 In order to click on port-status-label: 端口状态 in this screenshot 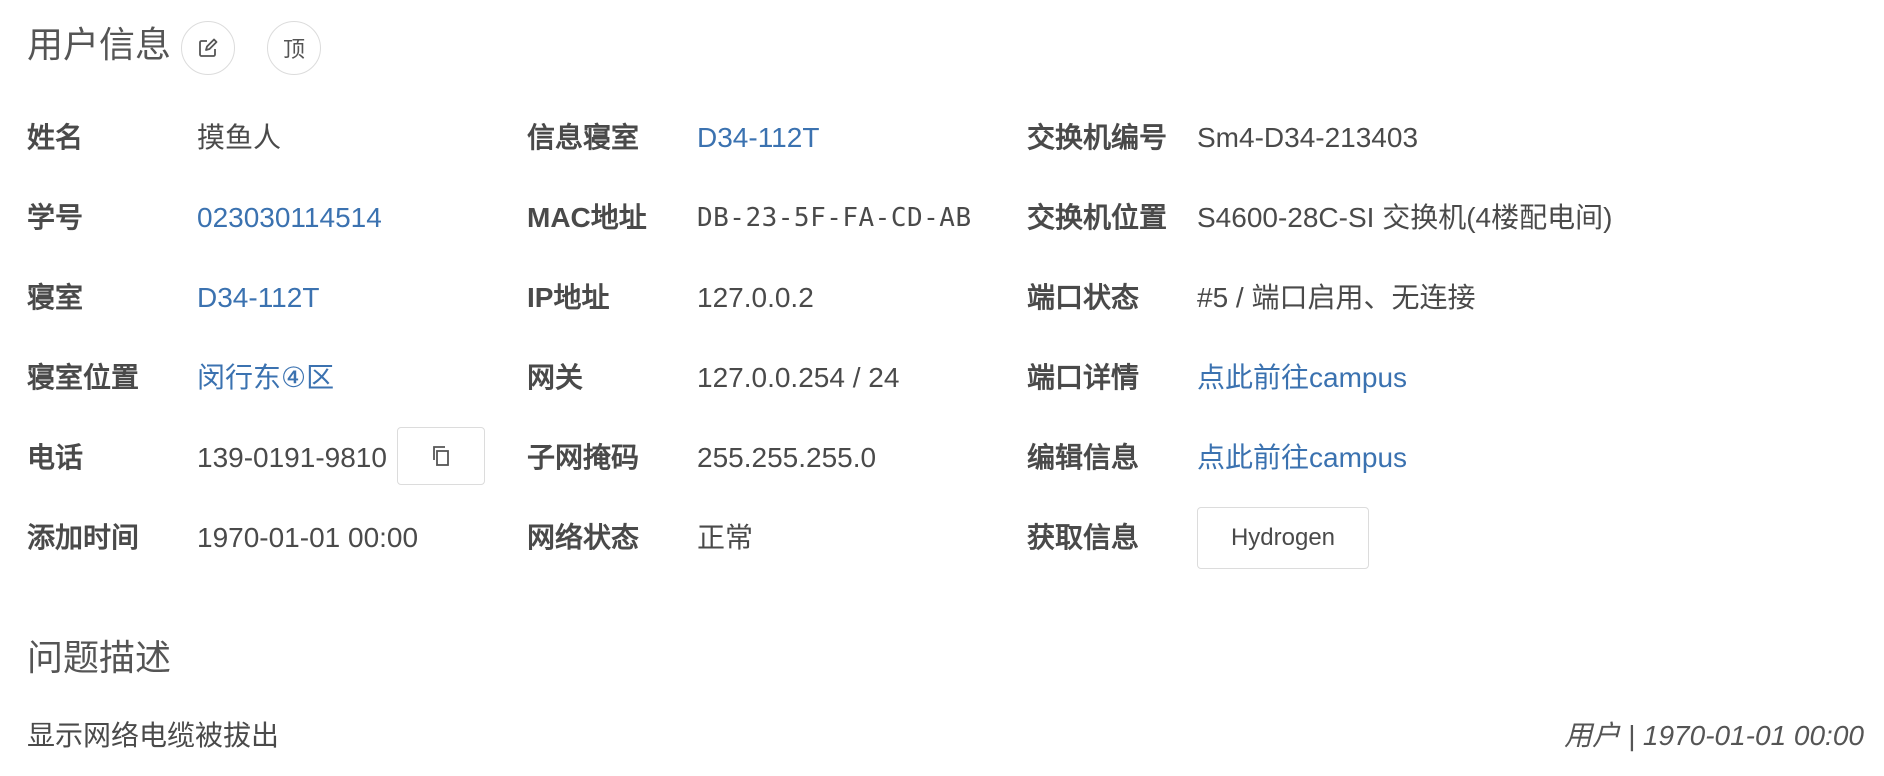, I will do `click(1083, 297)`.